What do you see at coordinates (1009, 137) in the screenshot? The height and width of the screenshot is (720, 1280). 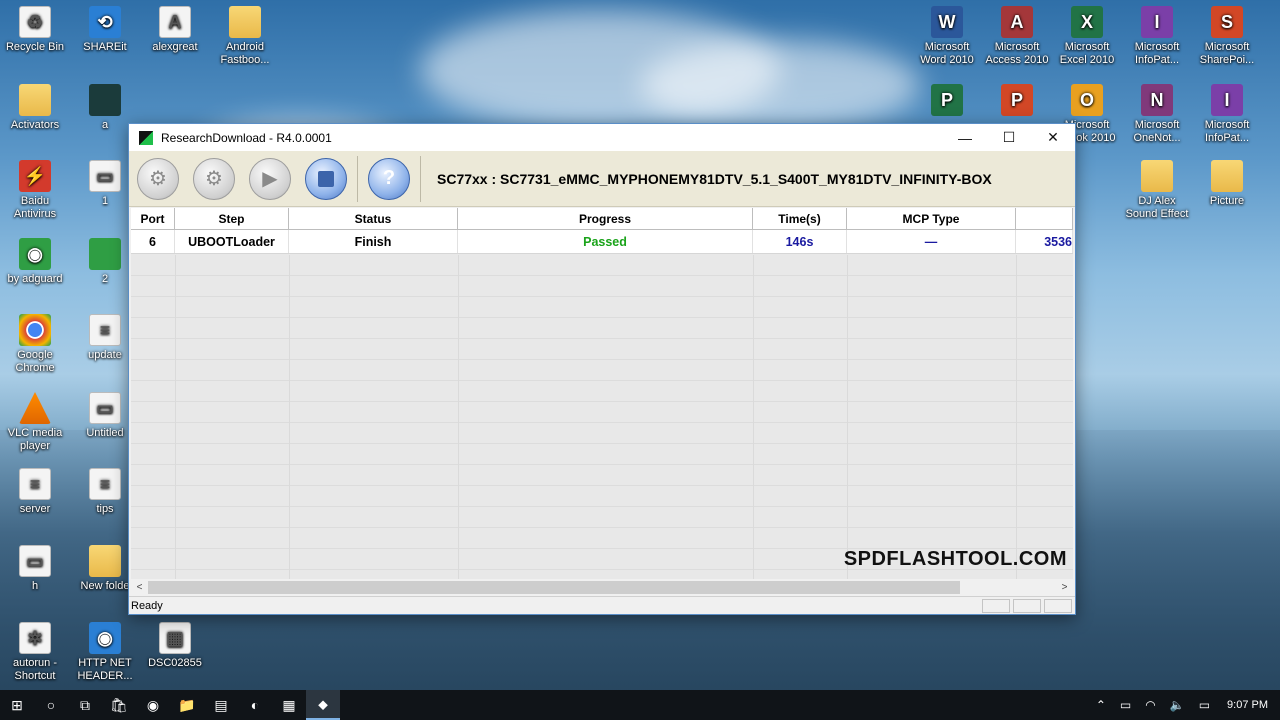 I see `maximize-button: ☐` at bounding box center [1009, 137].